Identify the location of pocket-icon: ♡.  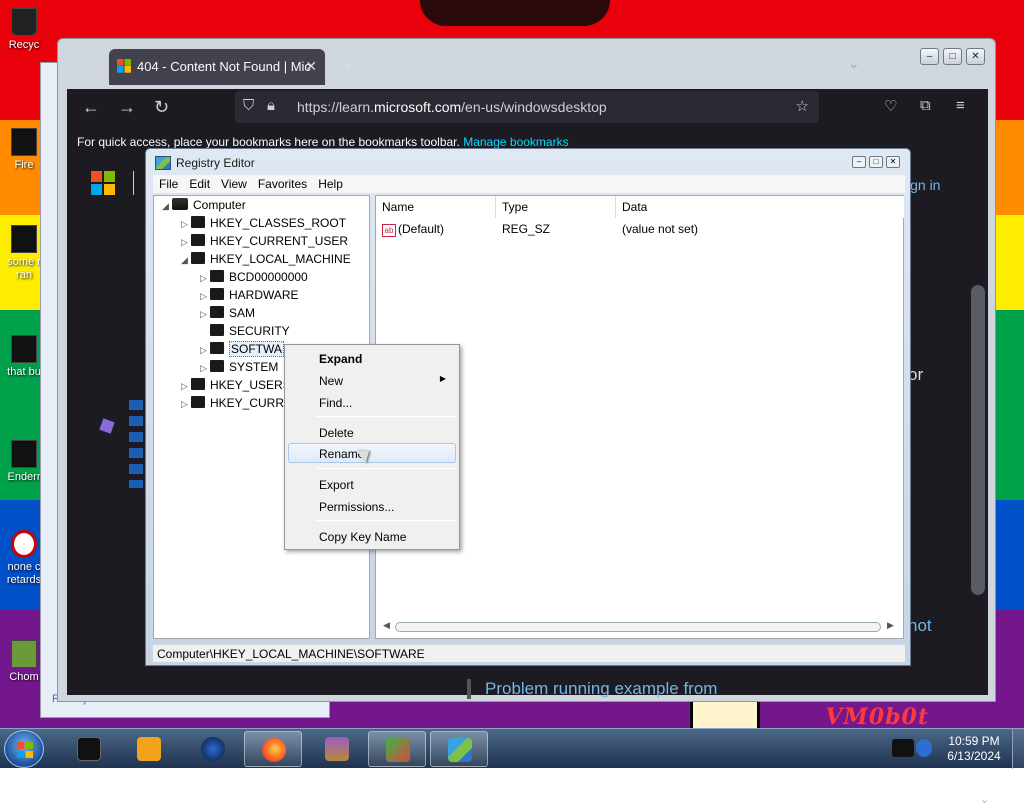
(890, 106).